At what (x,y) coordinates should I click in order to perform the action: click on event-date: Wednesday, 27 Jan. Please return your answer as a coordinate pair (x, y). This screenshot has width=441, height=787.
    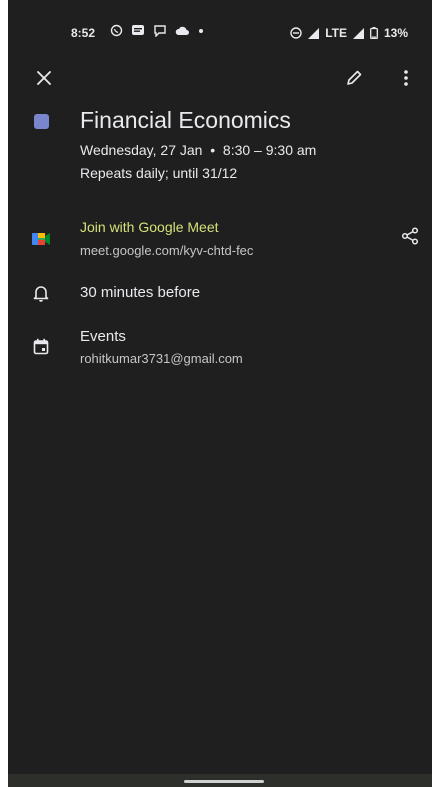
    Looking at the image, I should click on (141, 150).